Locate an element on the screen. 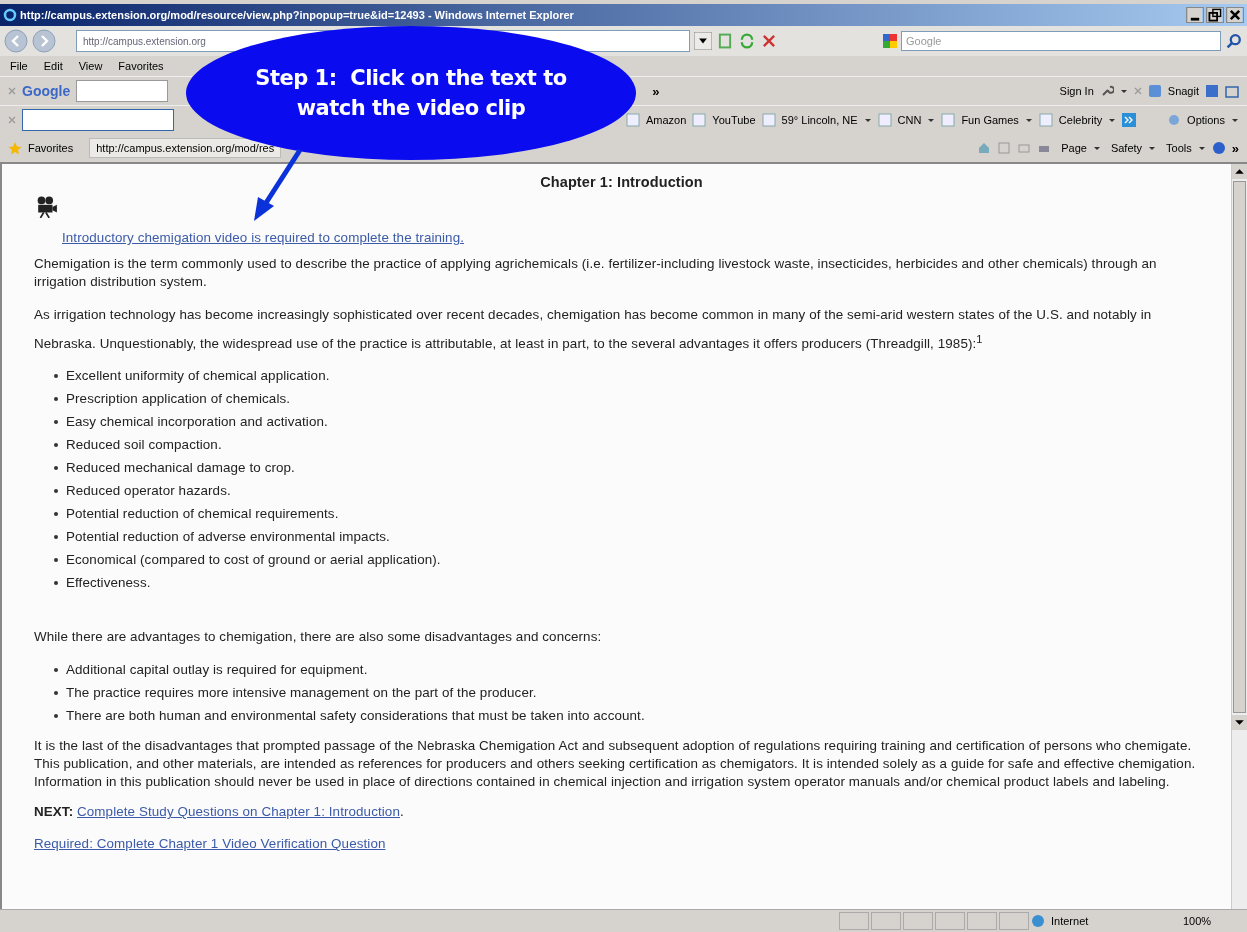 The height and width of the screenshot is (932, 1247). window-title: http://campus.extension.org/mod/resource/view.php?inpopup=true&id=12493 - Windows Internet Explorer is located at coordinates (297, 15).